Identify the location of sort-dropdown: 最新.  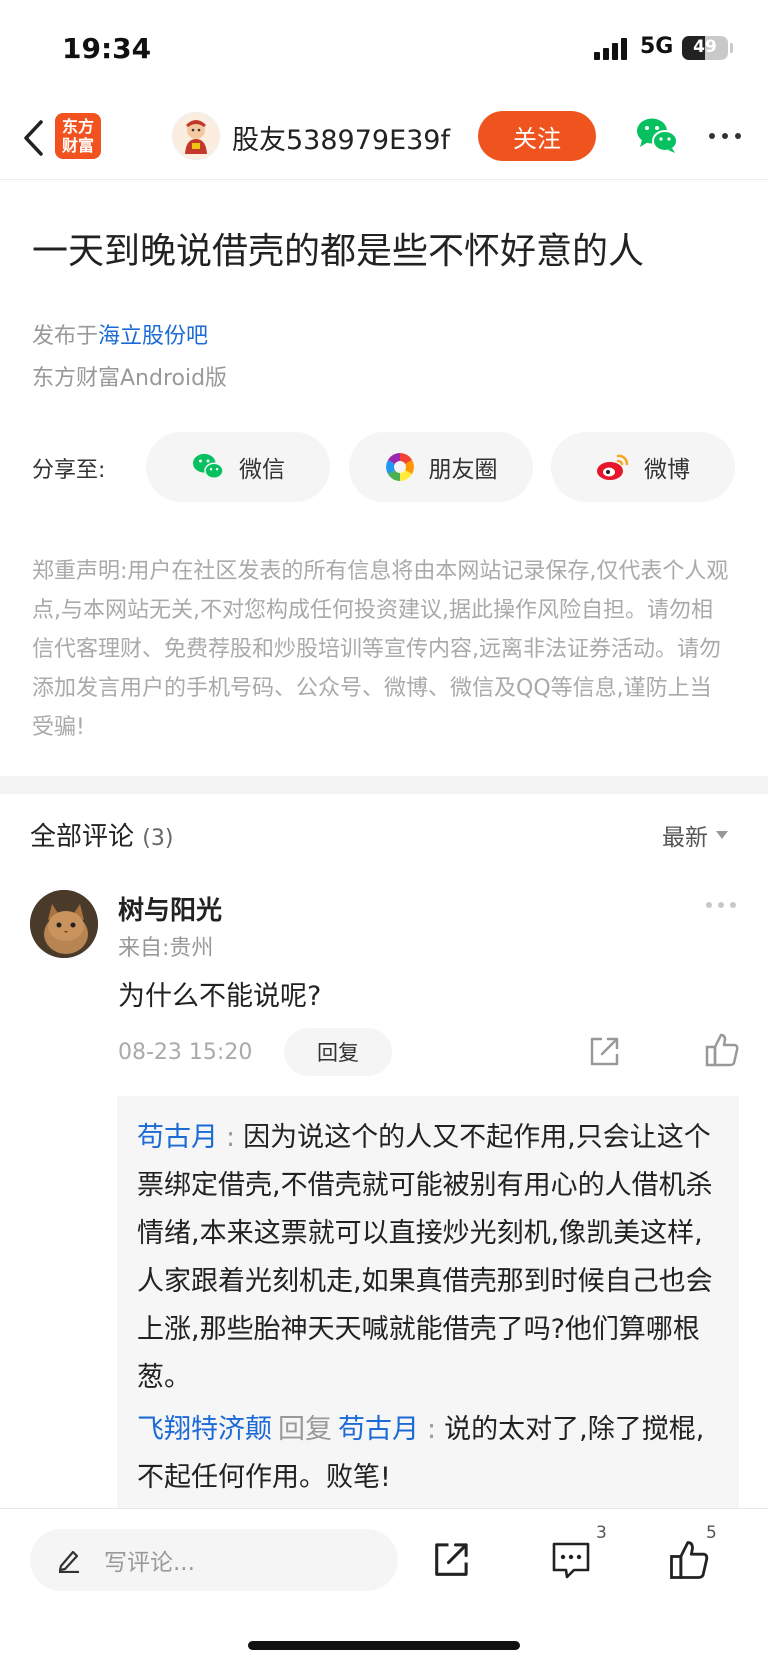
(695, 835).